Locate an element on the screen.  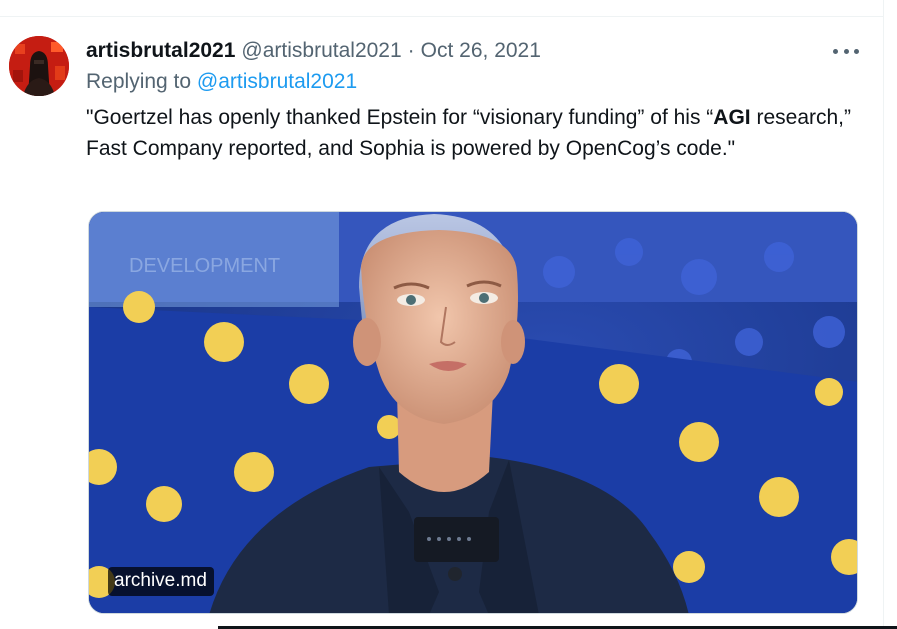
author-display-name: artisbrutal2021 is located at coordinates (160, 51).